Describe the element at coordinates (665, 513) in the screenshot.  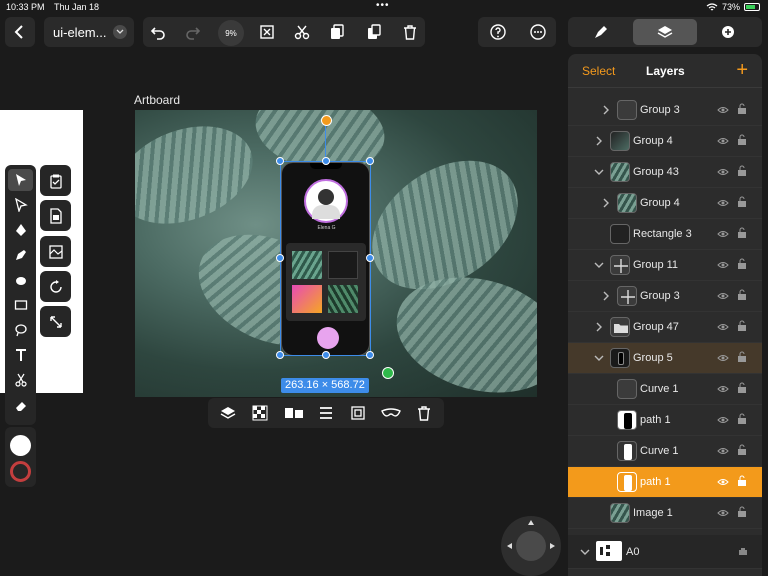
I see `layer-row: Image 1` at that location.